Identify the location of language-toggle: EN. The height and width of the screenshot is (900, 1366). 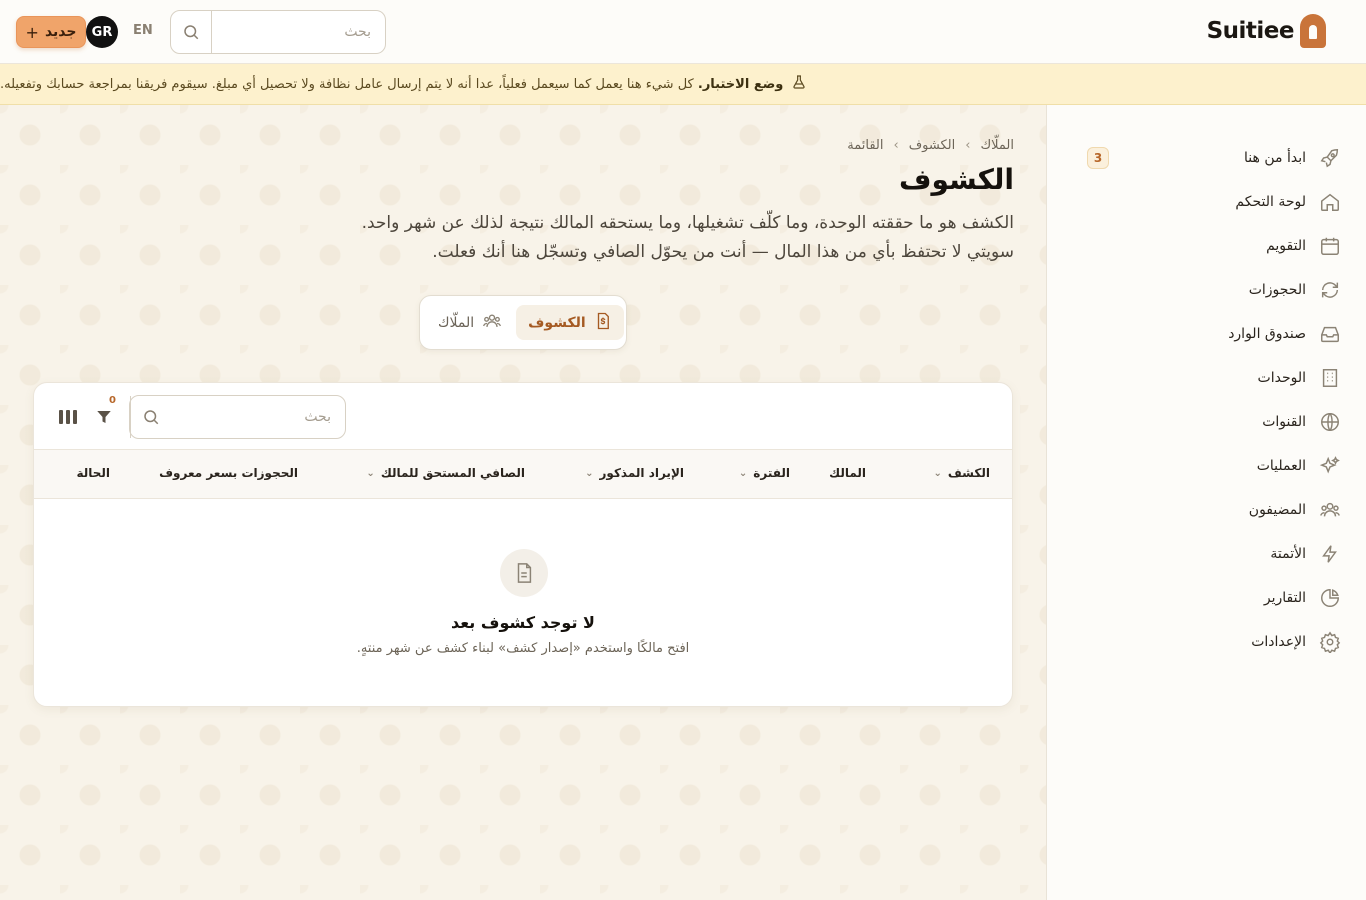
(143, 30).